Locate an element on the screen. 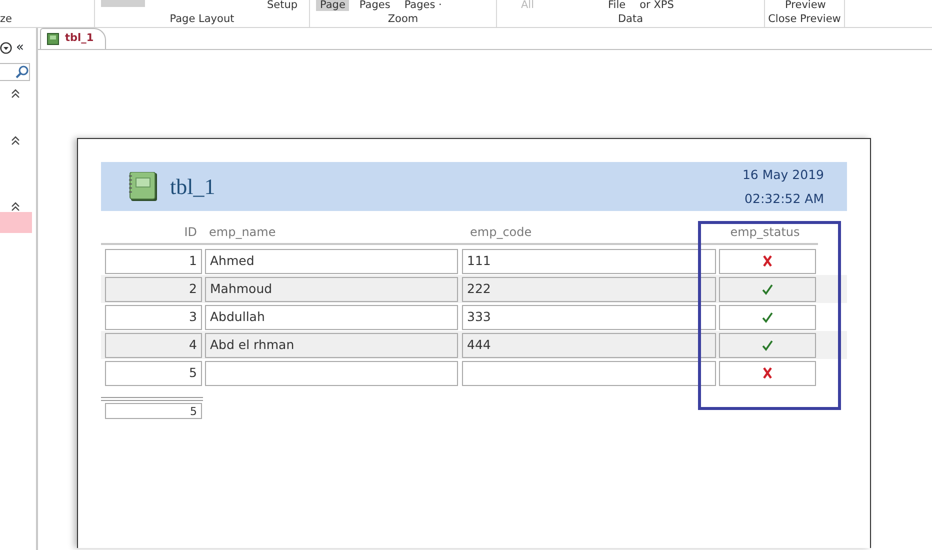  dropdown-icon is located at coordinates (6, 48).